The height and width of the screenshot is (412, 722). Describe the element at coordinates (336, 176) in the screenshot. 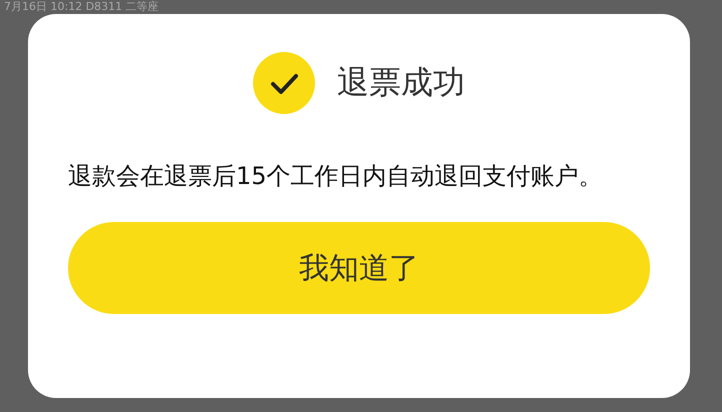

I see `dialog-message: 退款会在退票后15个工作日内自动退回支付账户。` at that location.